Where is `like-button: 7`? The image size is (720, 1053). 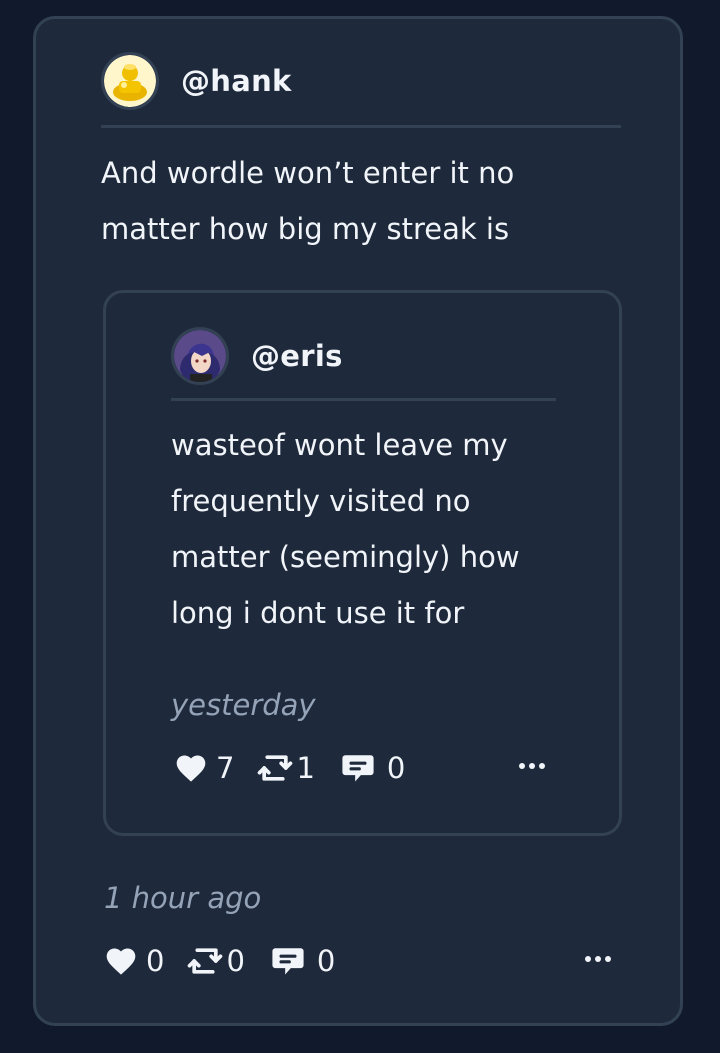
like-button: 7 is located at coordinates (204, 768).